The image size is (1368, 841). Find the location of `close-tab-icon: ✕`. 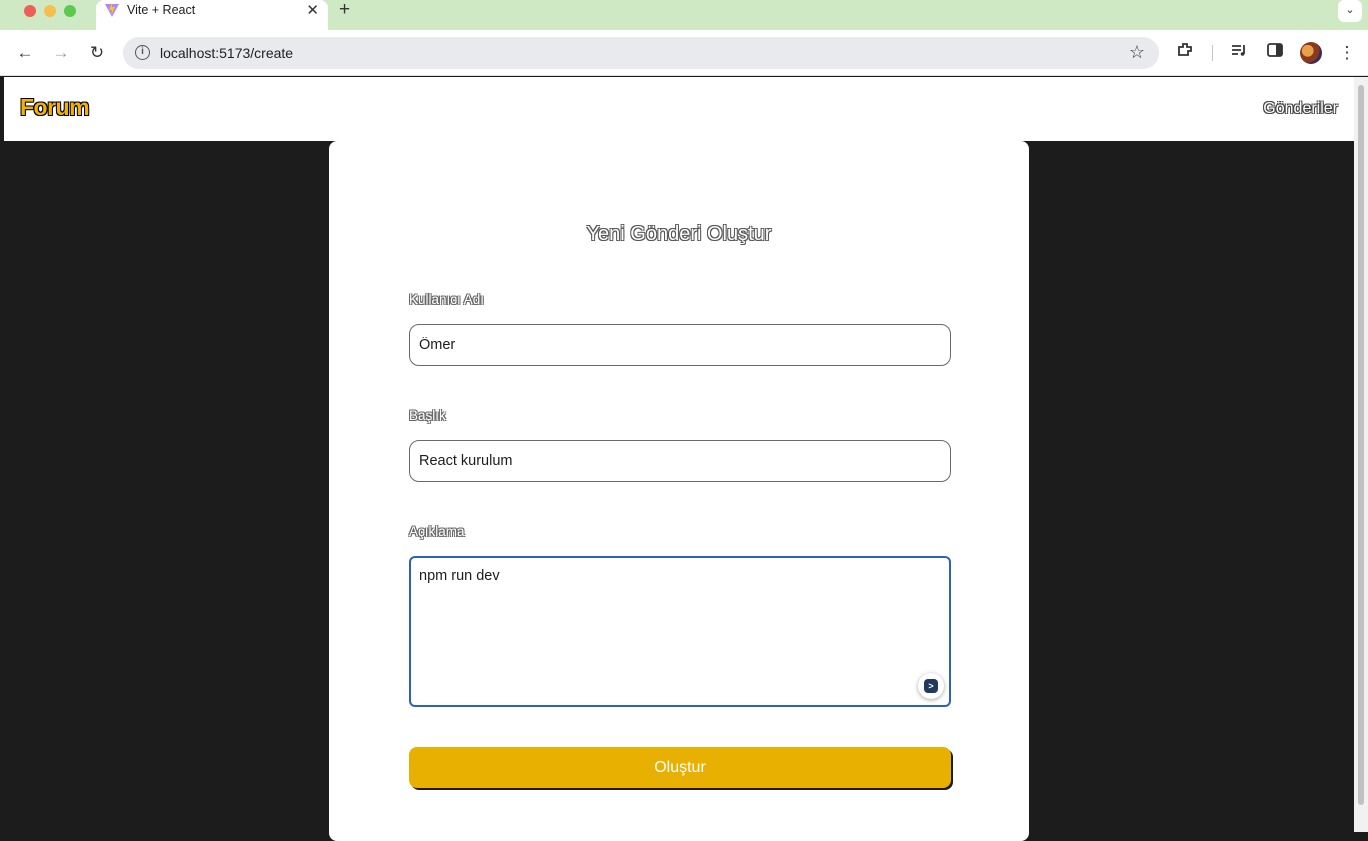

close-tab-icon: ✕ is located at coordinates (312, 10).